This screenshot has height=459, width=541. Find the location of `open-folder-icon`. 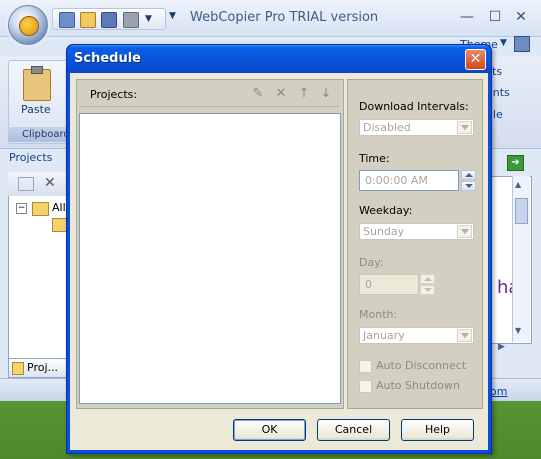

open-folder-icon is located at coordinates (88, 20).